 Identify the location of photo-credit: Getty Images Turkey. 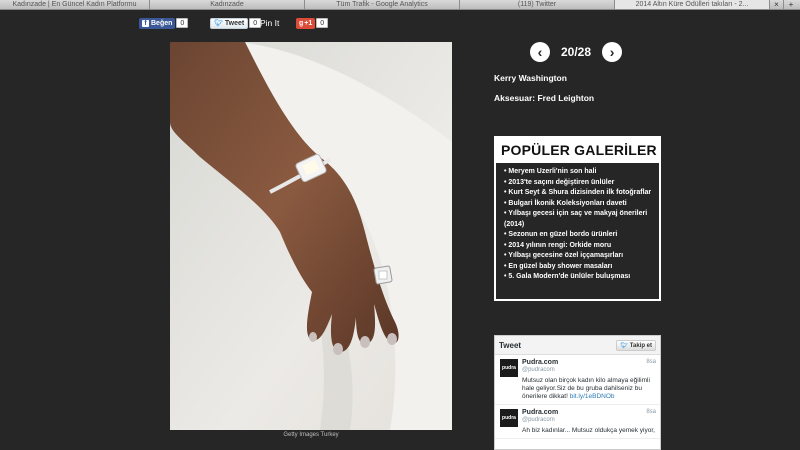
(311, 435).